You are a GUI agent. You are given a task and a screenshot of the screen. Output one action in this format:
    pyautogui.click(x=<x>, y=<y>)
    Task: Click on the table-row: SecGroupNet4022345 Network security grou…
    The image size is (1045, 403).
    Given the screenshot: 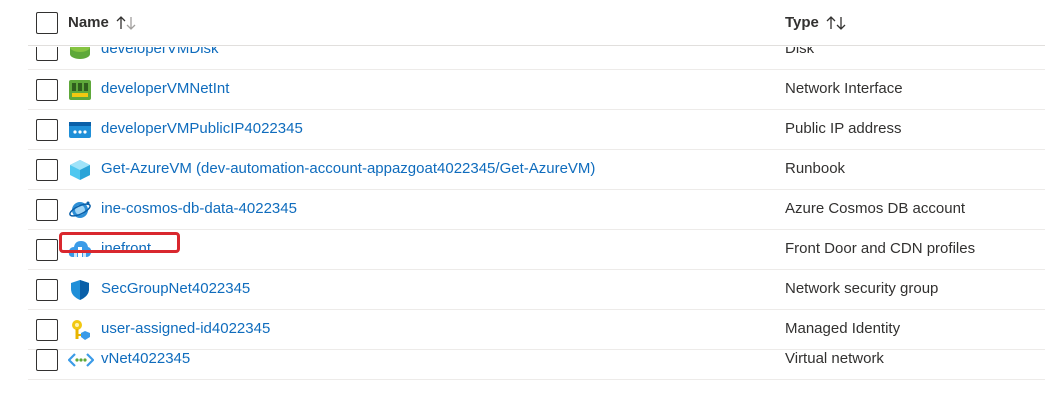 What is the action you would take?
    pyautogui.click(x=536, y=290)
    